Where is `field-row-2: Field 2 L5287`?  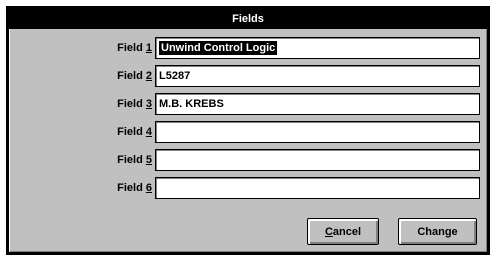
field-row-2: Field 2 L5287 is located at coordinates (248, 76).